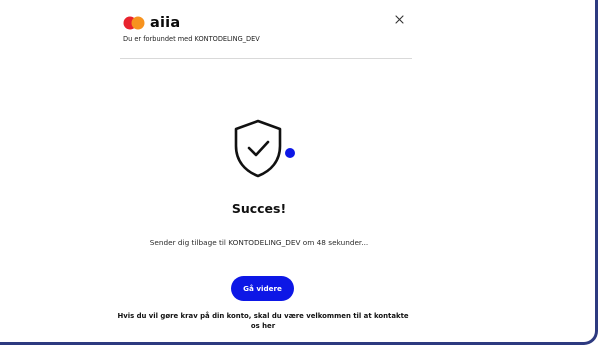 The image size is (598, 345). Describe the element at coordinates (259, 208) in the screenshot. I see `page-title: Succes!` at that location.